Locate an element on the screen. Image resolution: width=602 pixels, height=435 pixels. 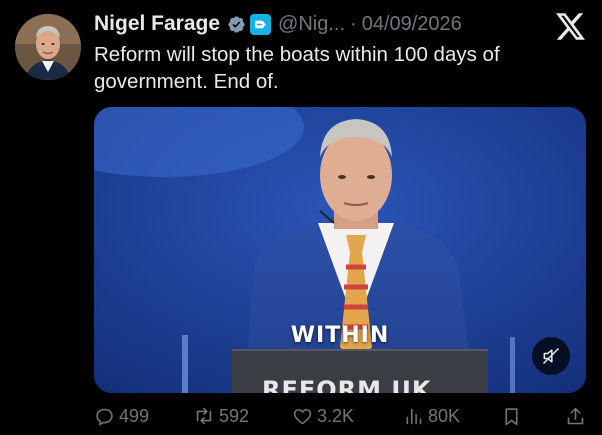
views-chart-icon is located at coordinates (414, 416).